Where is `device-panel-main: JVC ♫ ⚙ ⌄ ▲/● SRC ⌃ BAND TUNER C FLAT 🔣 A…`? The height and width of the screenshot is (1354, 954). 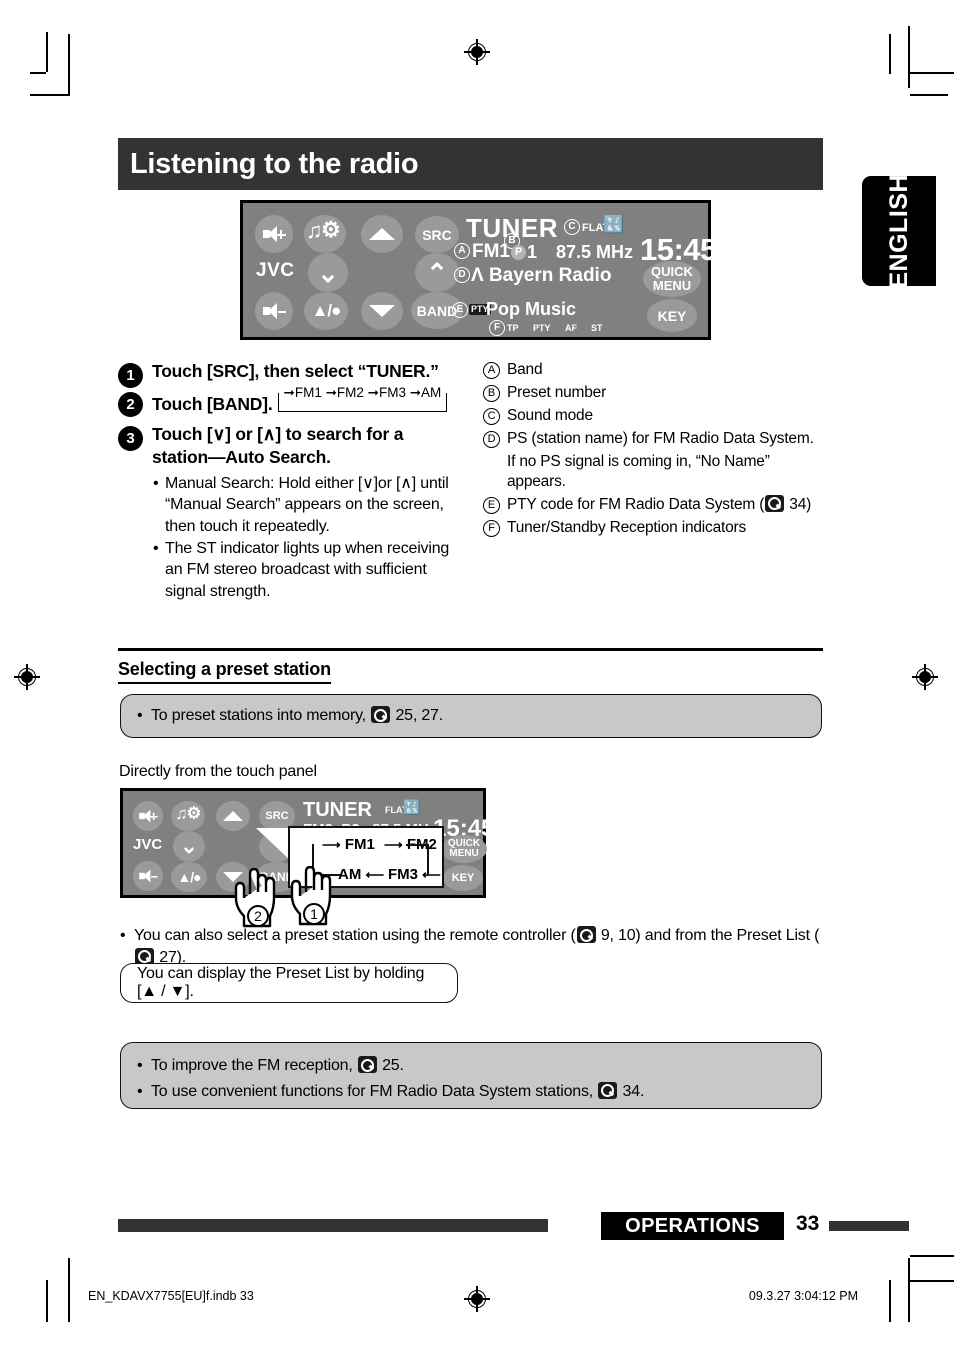 device-panel-main: JVC ♫ ⚙ ⌄ ▲/● SRC ⌃ BAND TUNER C FLAT 🔣 A… is located at coordinates (478, 270).